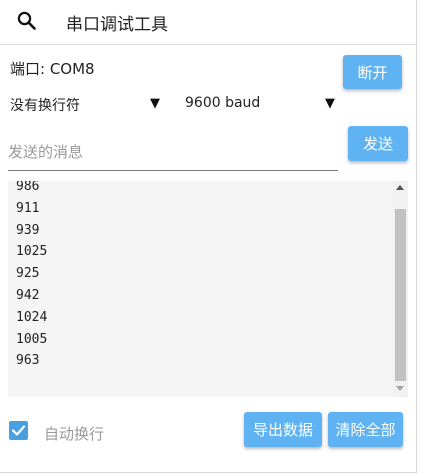 This screenshot has width=424, height=474. I want to click on baud-rate-select: 9600 baud ▼, so click(260, 107).